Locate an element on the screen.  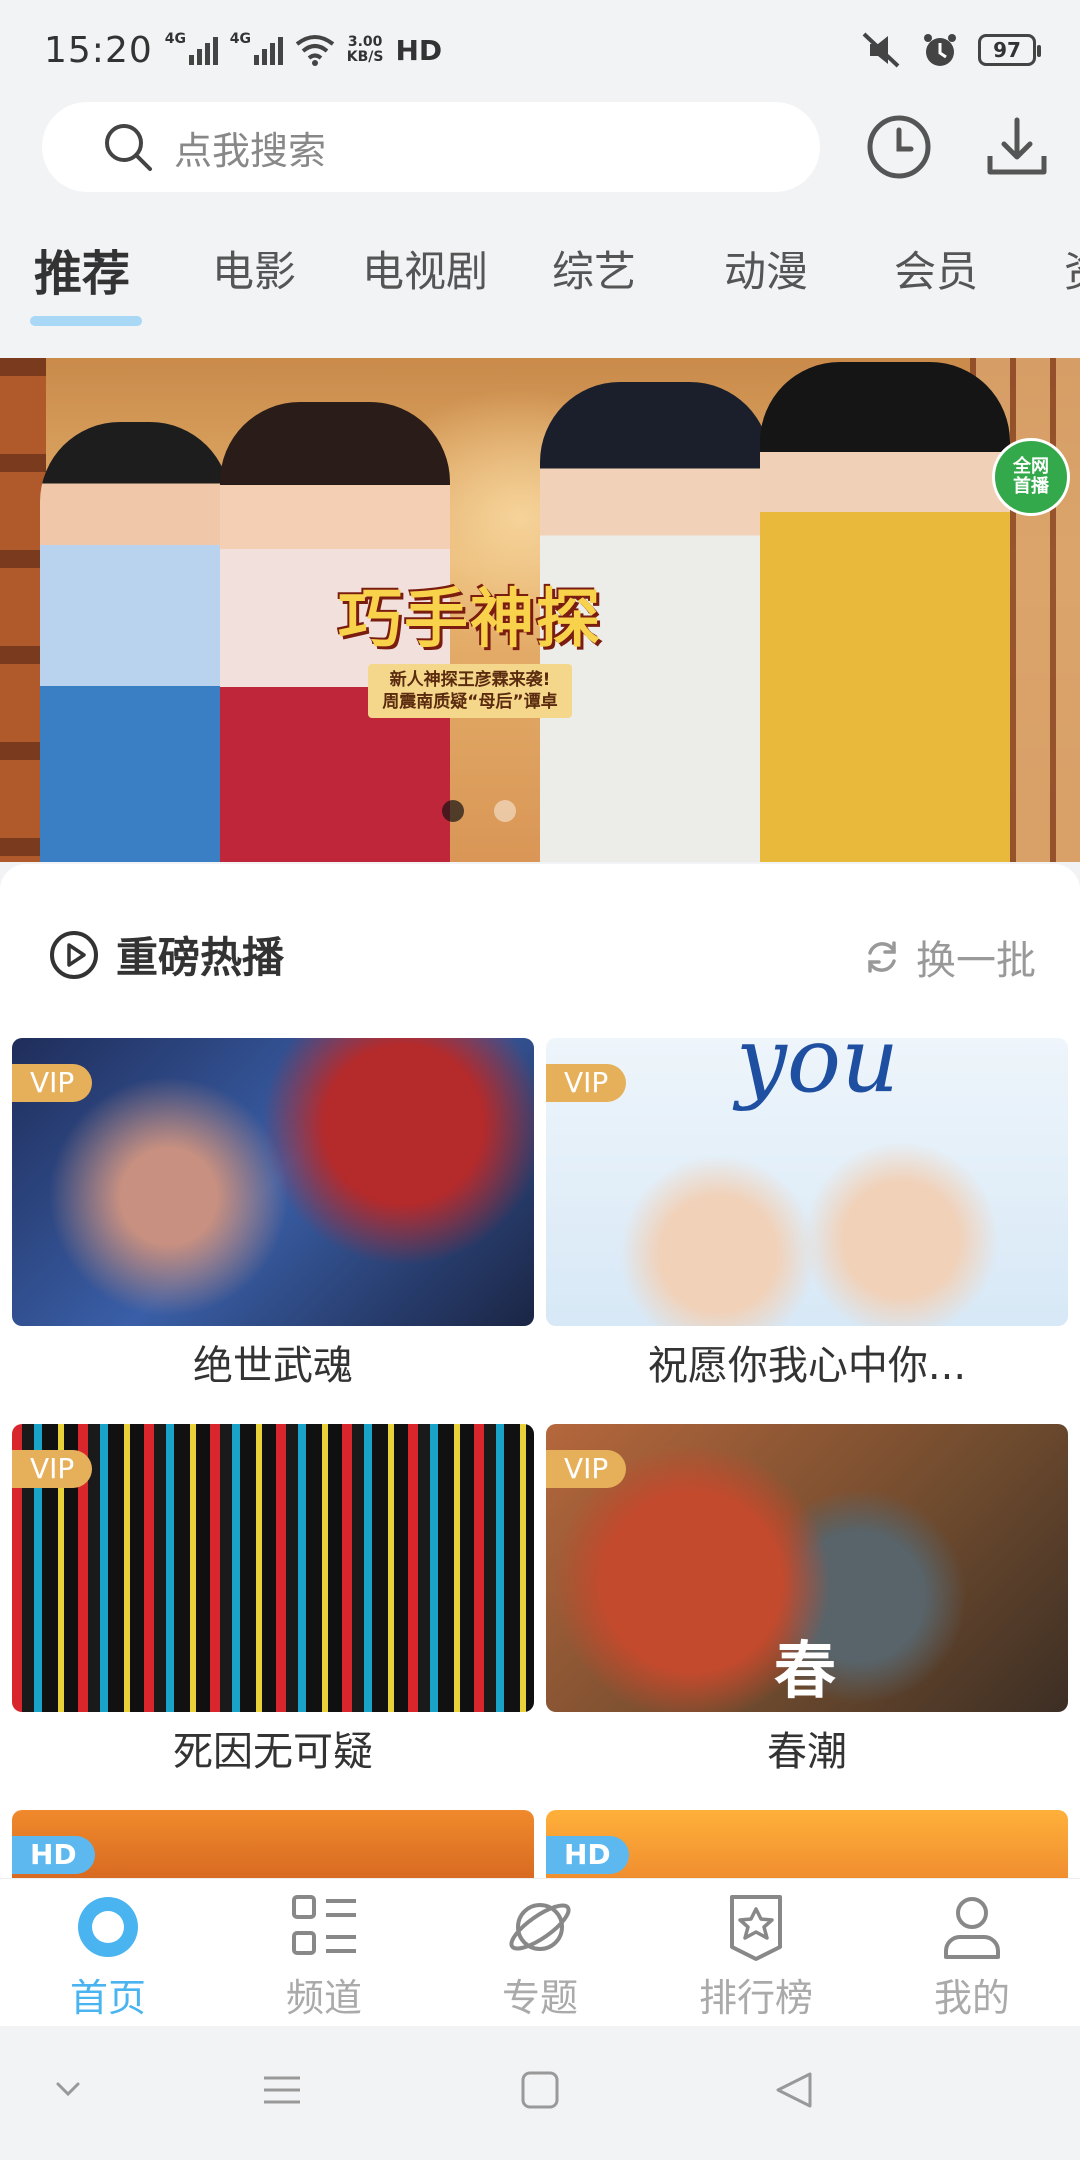
bottom-navigation: 首页 频道 专题 排行榜 我的 is located at coordinates (540, 1952).